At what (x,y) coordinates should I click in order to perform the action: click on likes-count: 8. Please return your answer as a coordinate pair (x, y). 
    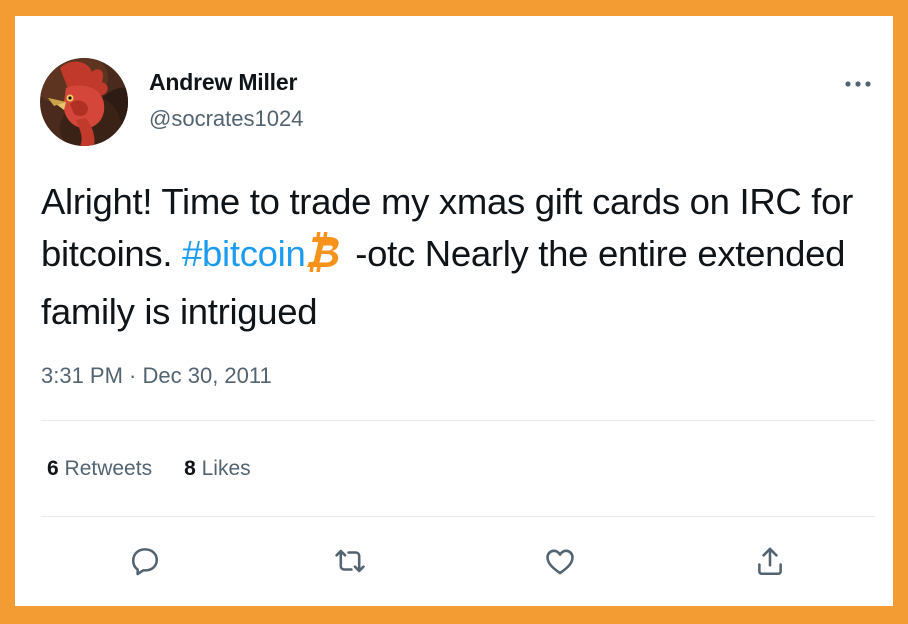
    Looking at the image, I should click on (190, 468).